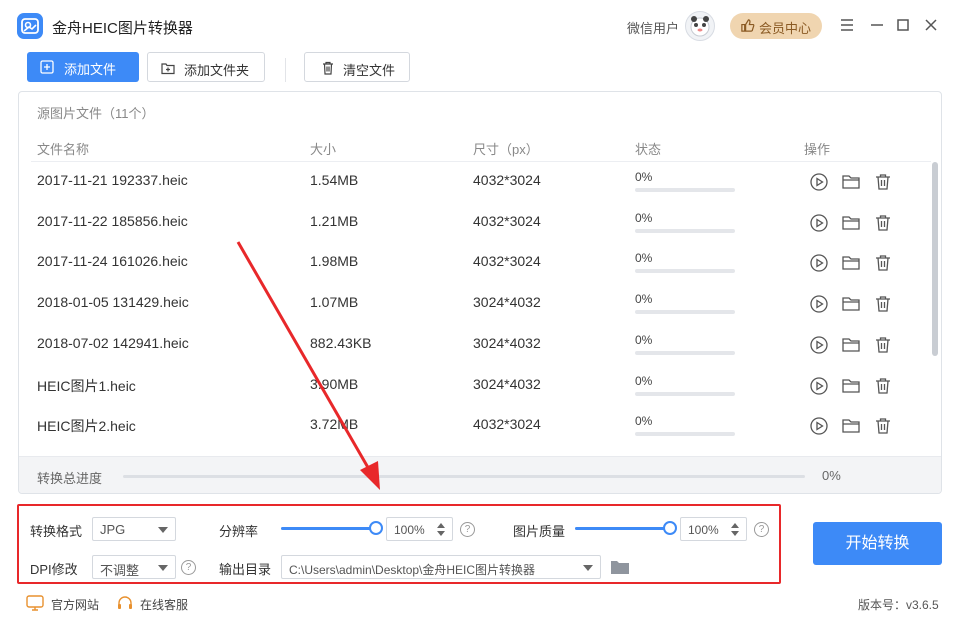 The image size is (960, 629). Describe the element at coordinates (653, 27) in the screenshot. I see `user-name: 微信用户` at that location.